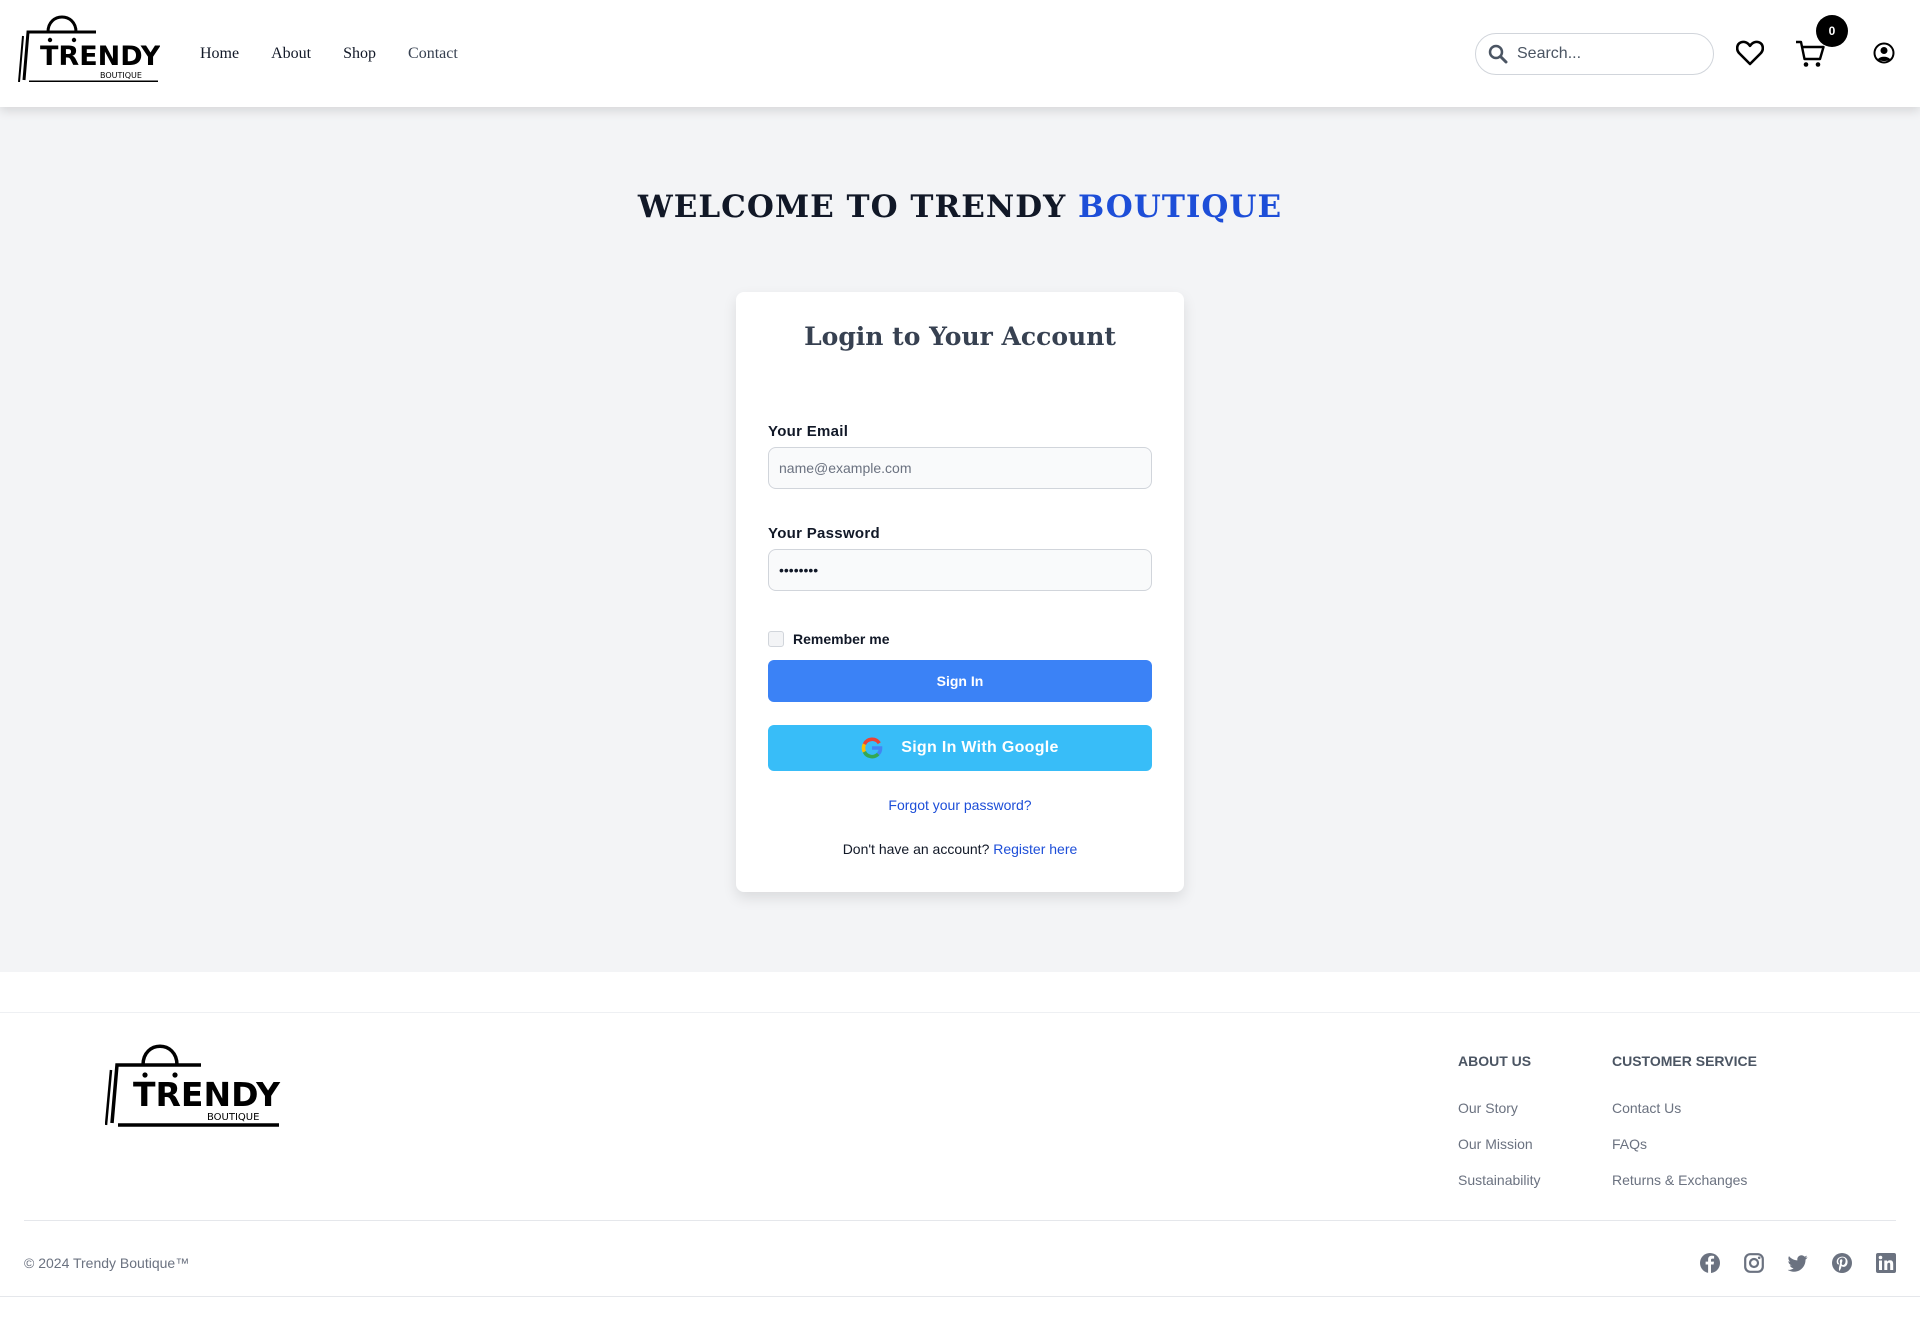  What do you see at coordinates (1035, 849) in the screenshot?
I see `register-link: Register here` at bounding box center [1035, 849].